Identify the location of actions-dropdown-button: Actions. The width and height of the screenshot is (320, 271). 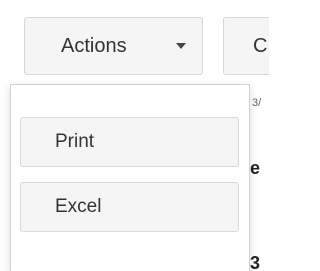
(113, 46).